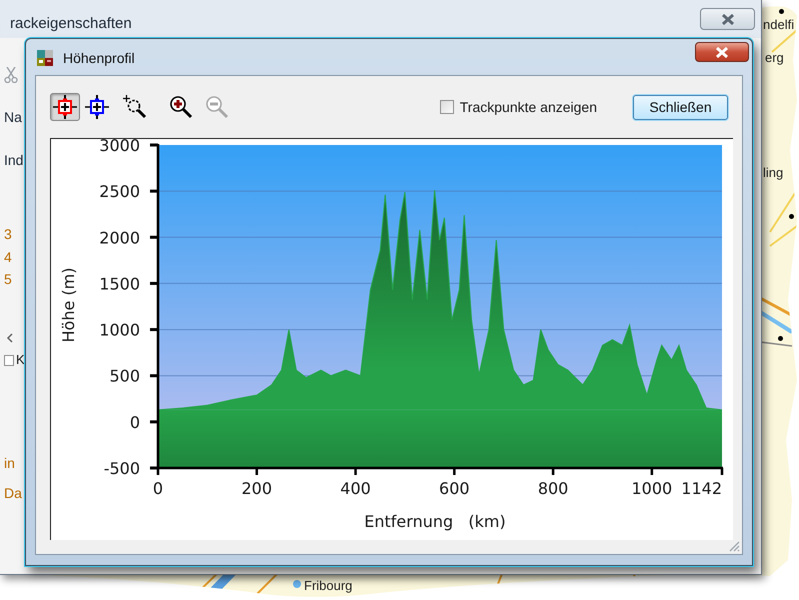 This screenshot has height=600, width=799. What do you see at coordinates (13, 493) in the screenshot?
I see `list-text: Da` at bounding box center [13, 493].